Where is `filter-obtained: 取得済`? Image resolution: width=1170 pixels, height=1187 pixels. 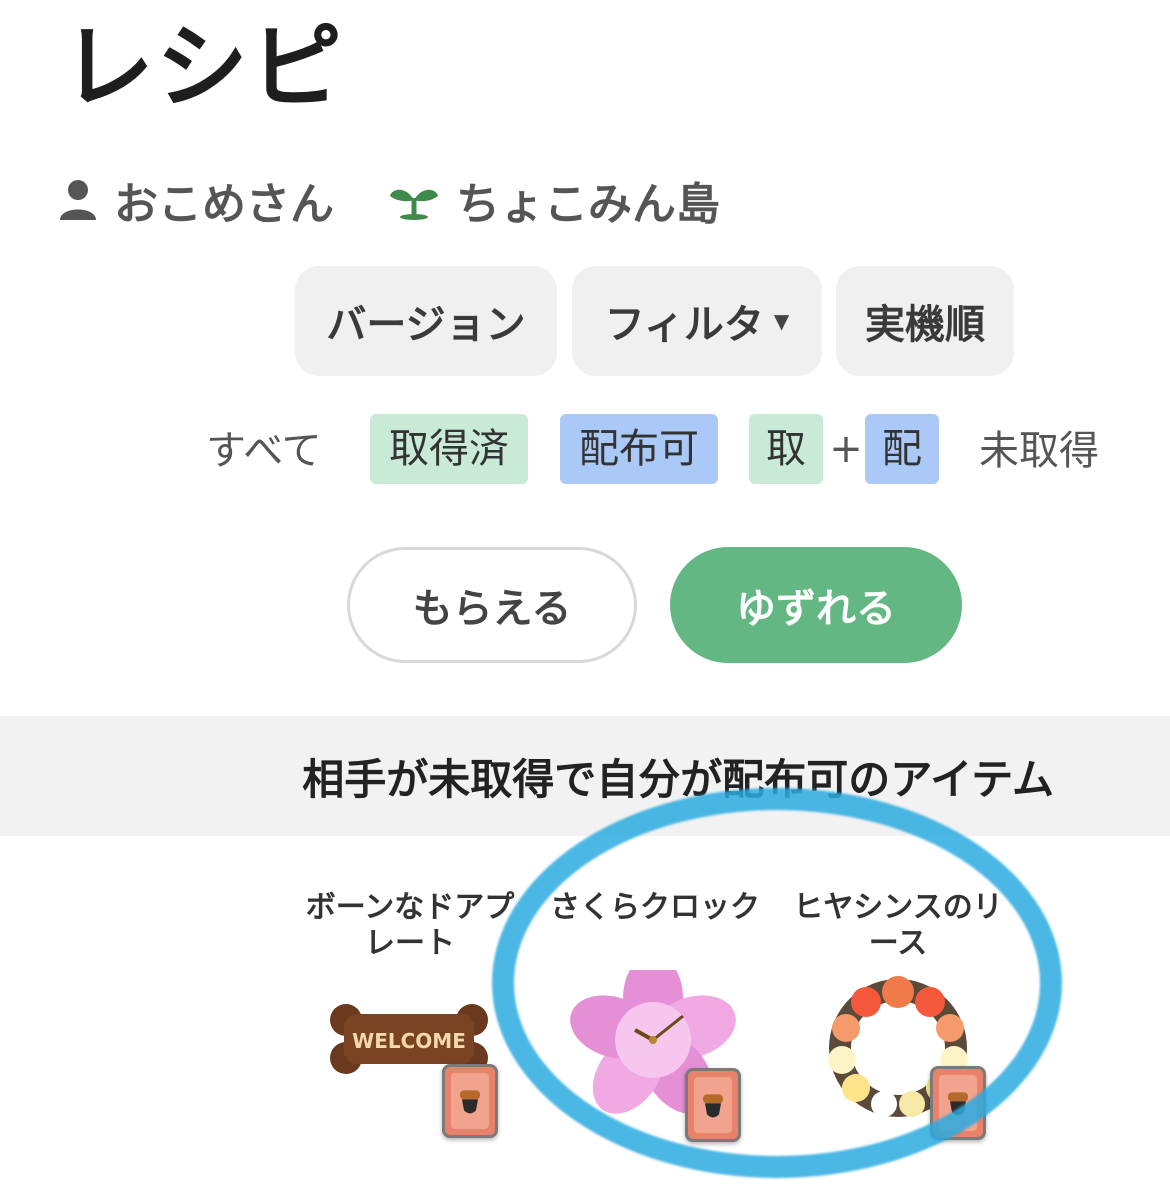 filter-obtained: 取得済 is located at coordinates (449, 449).